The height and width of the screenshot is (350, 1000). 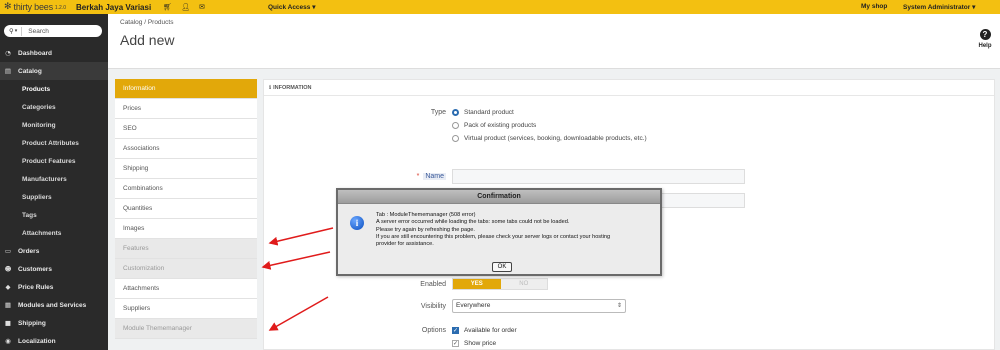 I want to click on logo-version: 1.2.0, so click(x=60, y=8).